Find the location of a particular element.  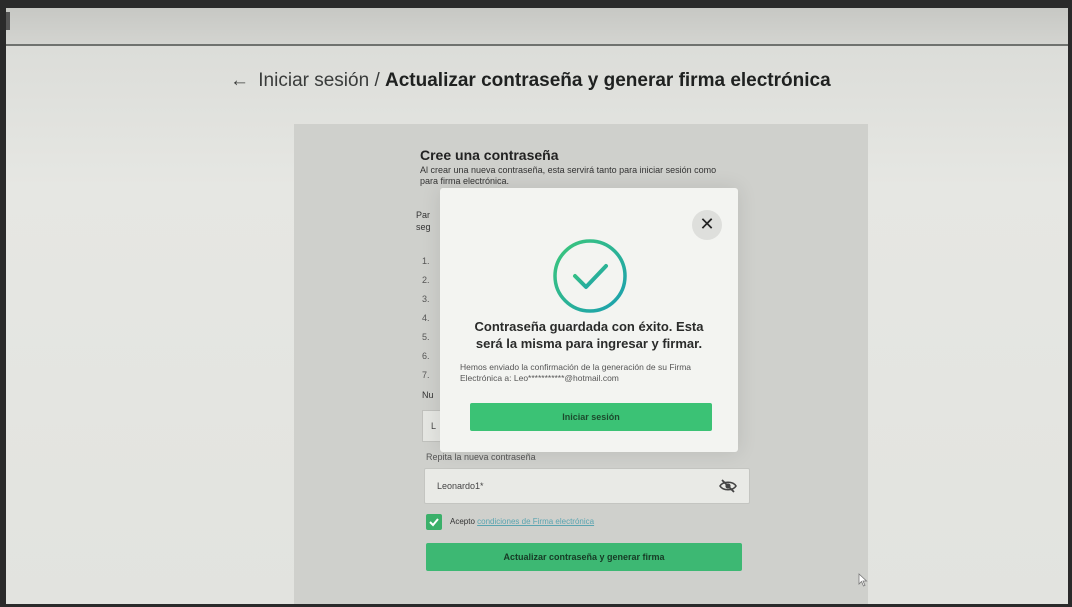

close-icon: ✕ is located at coordinates (707, 225).